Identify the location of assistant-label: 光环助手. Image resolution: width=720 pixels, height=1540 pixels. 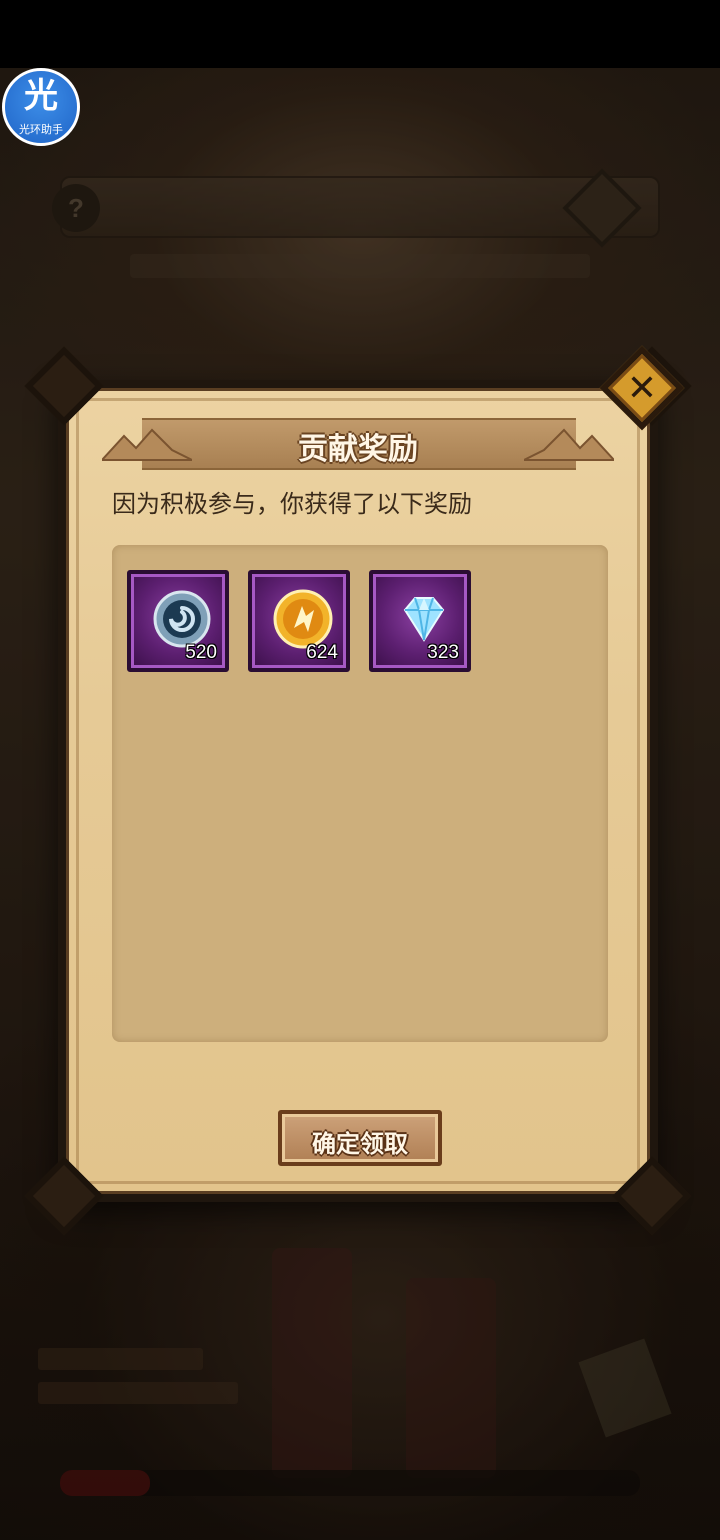
(41, 129).